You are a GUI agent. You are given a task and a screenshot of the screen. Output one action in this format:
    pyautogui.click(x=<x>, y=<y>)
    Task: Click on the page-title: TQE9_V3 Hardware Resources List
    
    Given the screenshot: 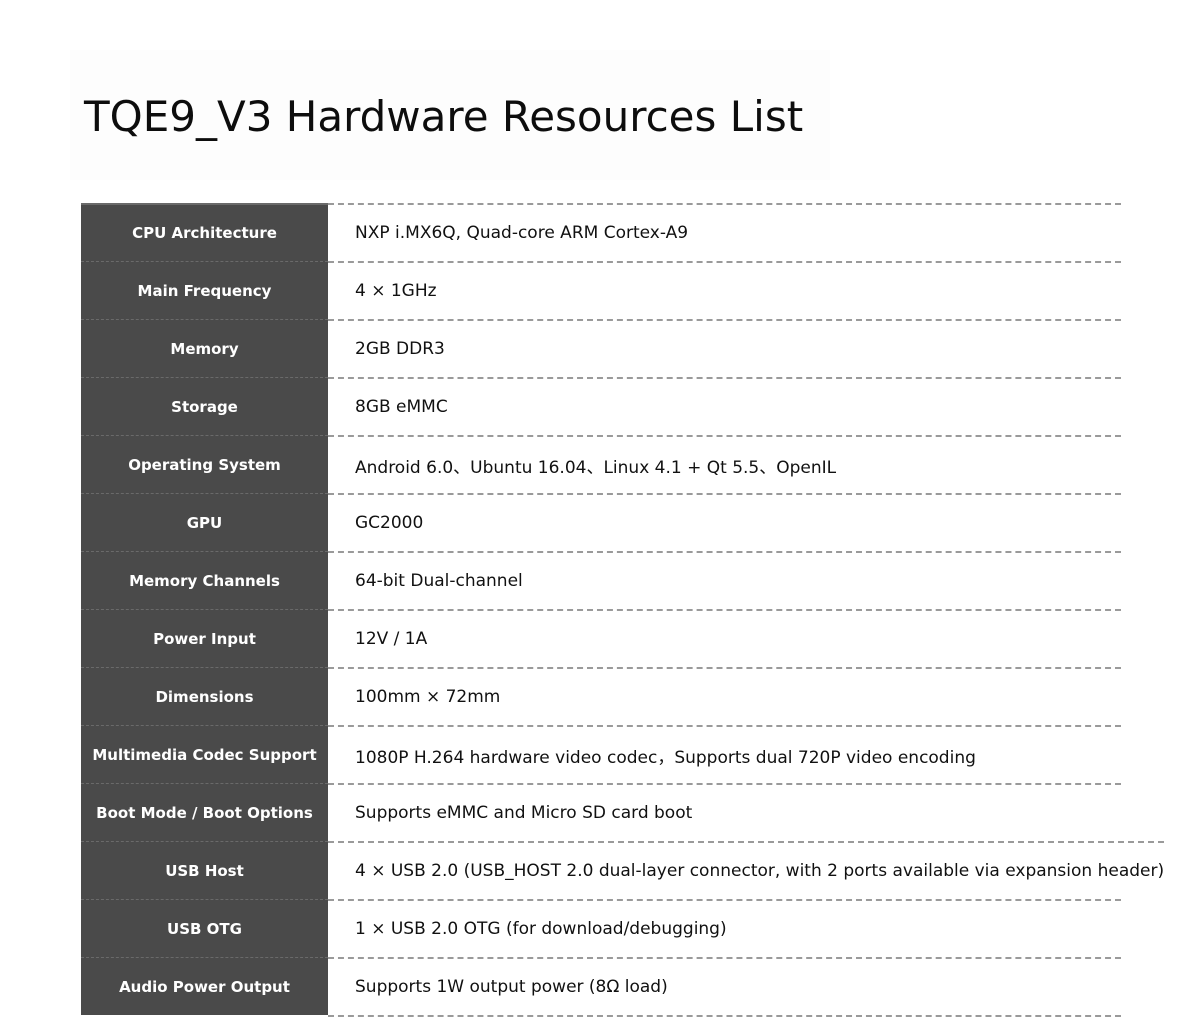 What is the action you would take?
    pyautogui.click(x=444, y=116)
    